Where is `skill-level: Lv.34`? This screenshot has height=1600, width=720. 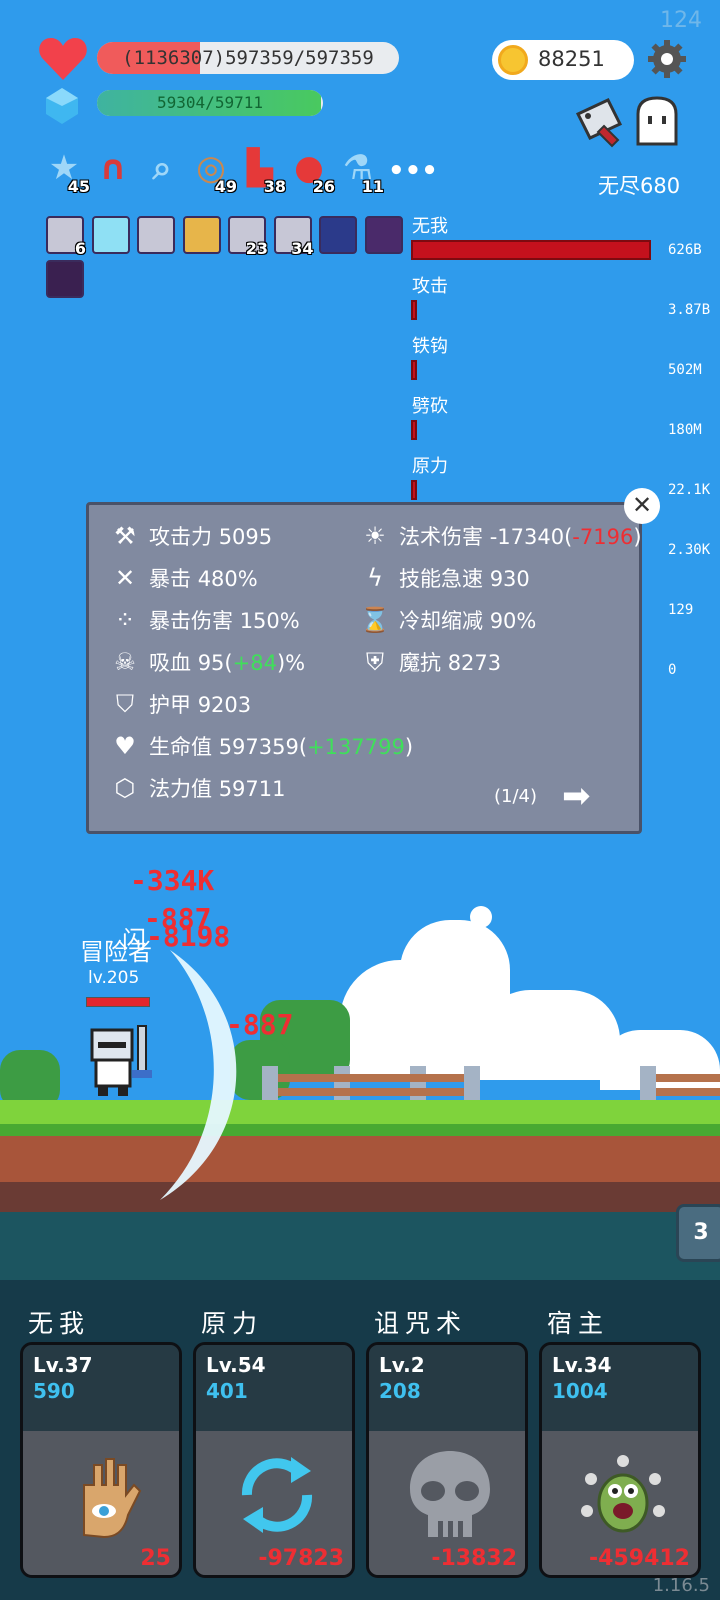
skill-level: Lv.34 is located at coordinates (582, 1365).